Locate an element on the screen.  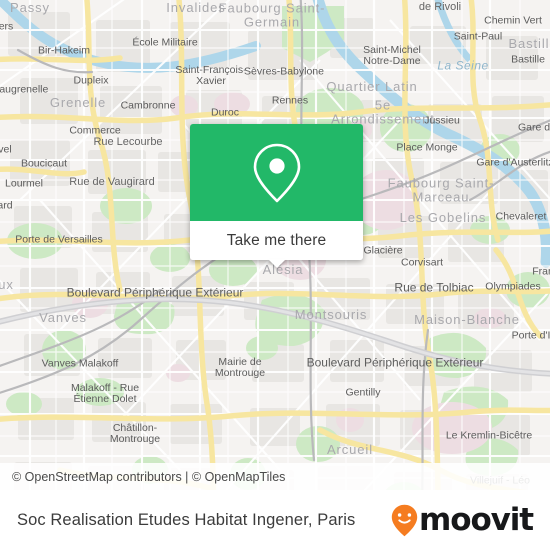
moovit-pin-icon is located at coordinates (404, 520).